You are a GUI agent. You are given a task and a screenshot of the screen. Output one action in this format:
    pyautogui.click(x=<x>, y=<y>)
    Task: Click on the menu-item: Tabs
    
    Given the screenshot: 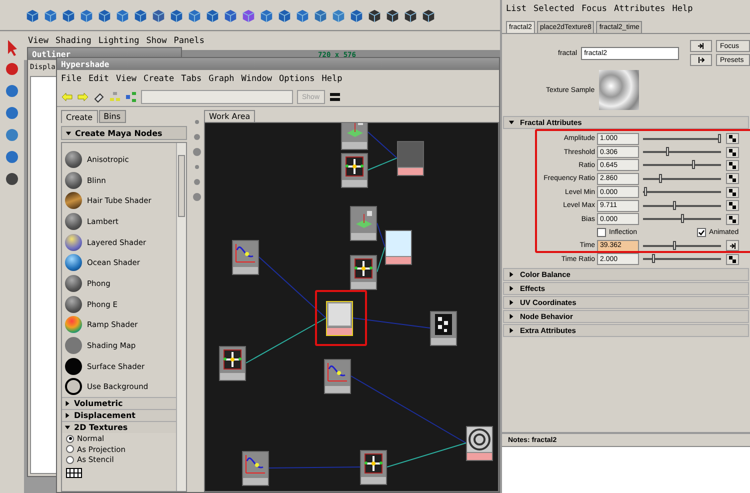 What is the action you would take?
    pyautogui.click(x=191, y=79)
    